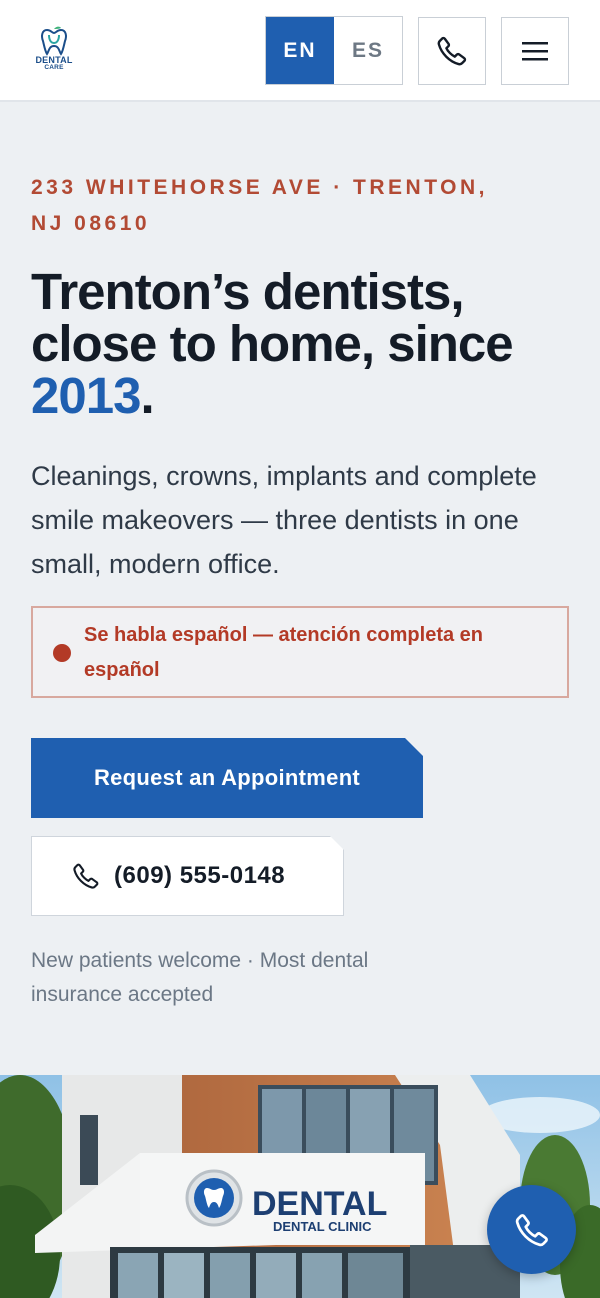 The image size is (600, 1298). Describe the element at coordinates (86, 395) in the screenshot. I see `headline-year: 2013` at that location.